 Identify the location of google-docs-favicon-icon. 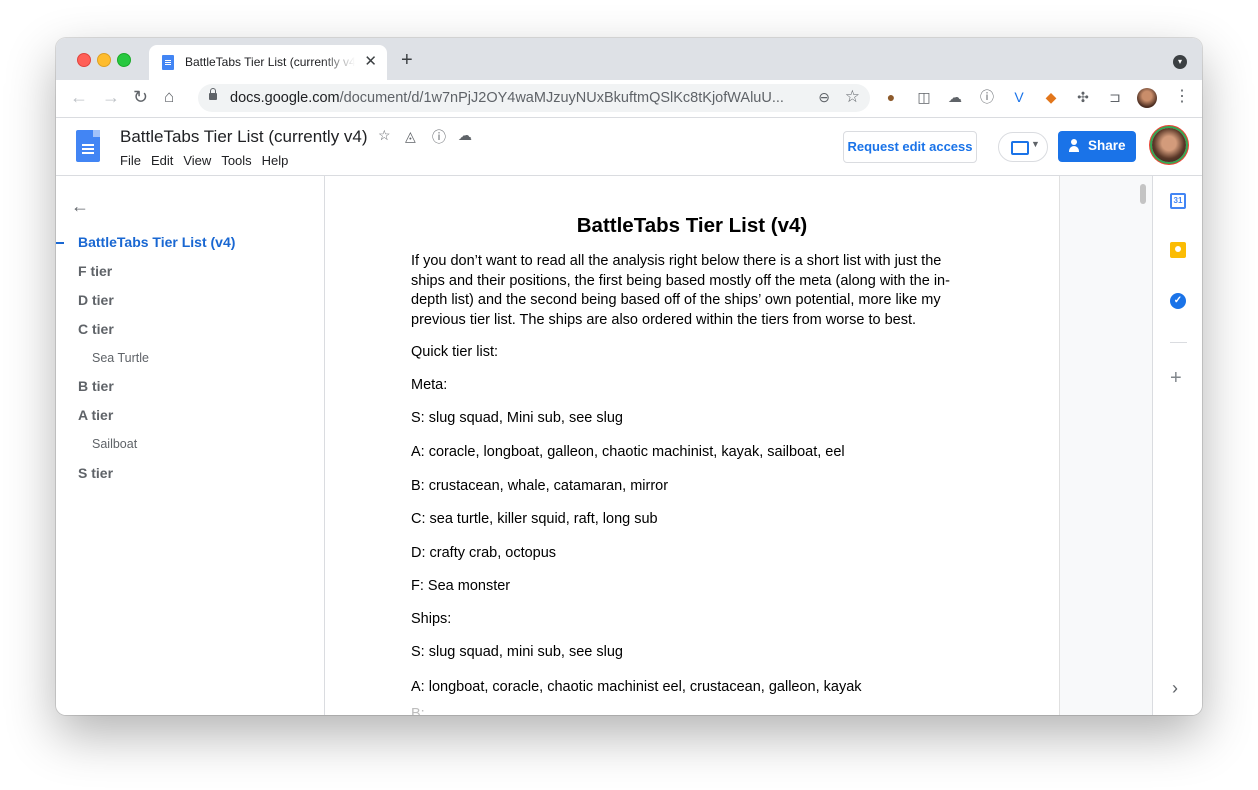
(168, 62).